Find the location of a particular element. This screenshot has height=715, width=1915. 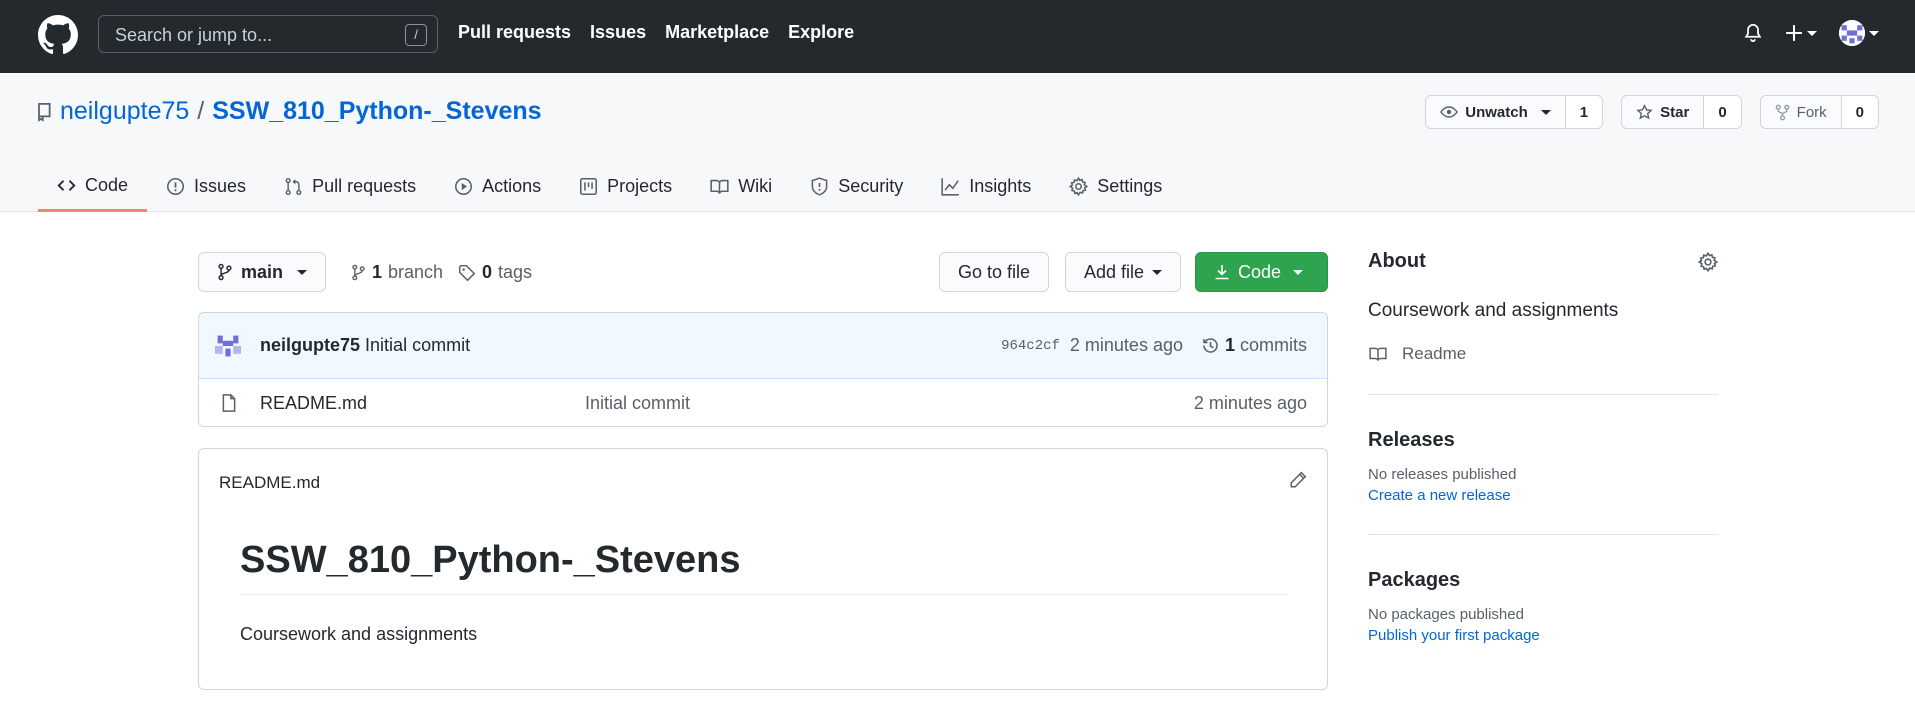

branches-link: 1 branch is located at coordinates (397, 272).